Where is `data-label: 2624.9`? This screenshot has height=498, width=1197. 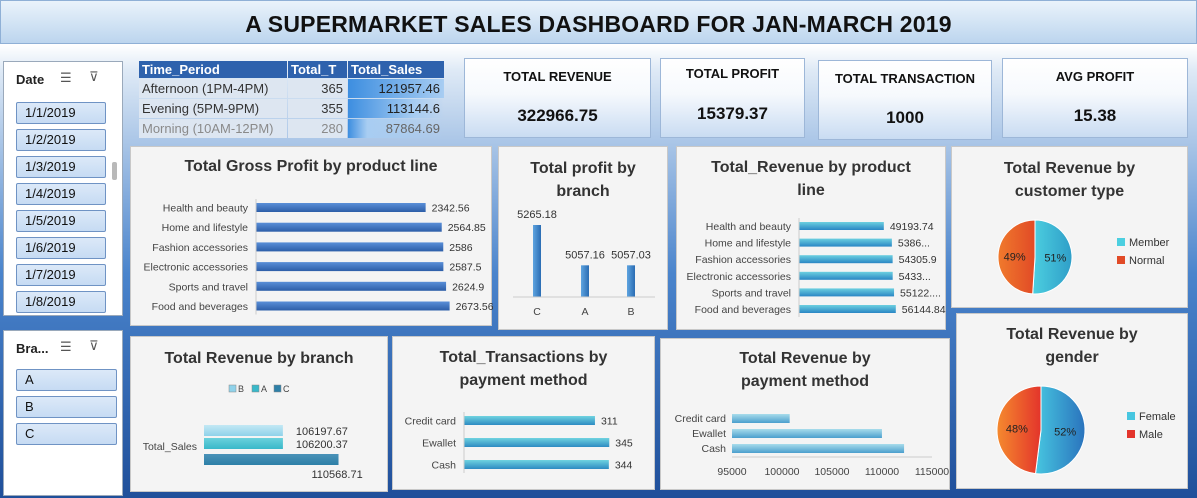
data-label: 2624.9 is located at coordinates (468, 287).